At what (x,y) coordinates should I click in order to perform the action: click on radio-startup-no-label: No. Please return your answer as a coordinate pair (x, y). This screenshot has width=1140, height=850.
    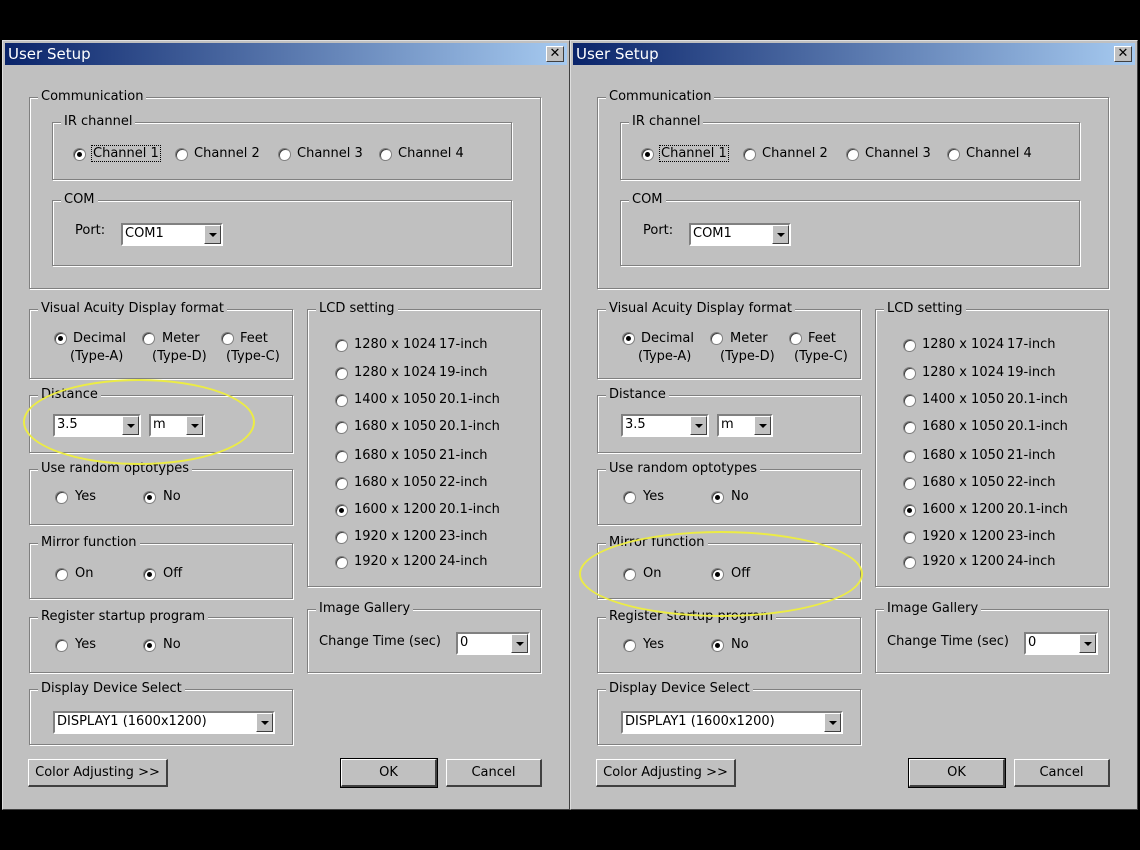
    Looking at the image, I should click on (740, 644).